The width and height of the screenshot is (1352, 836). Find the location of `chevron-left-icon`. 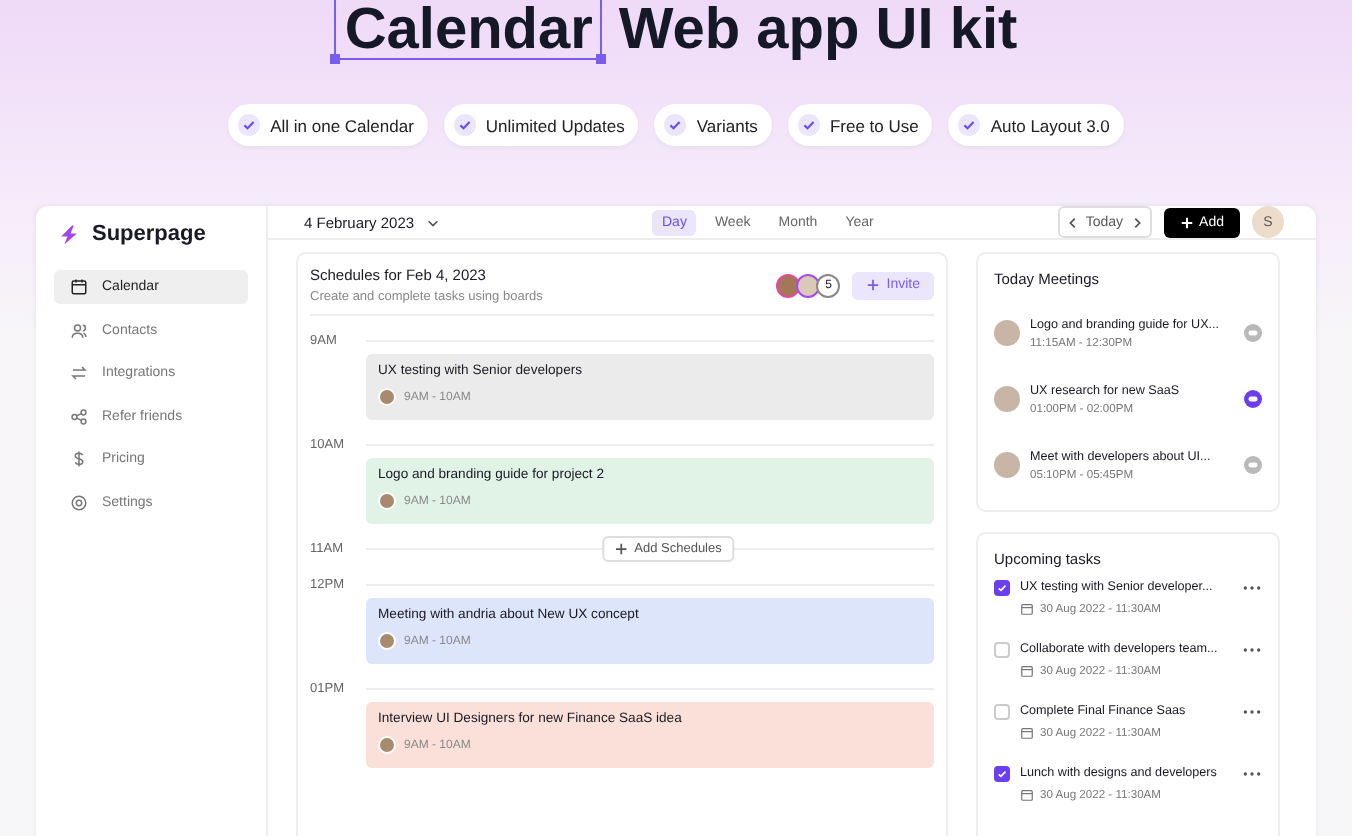

chevron-left-icon is located at coordinates (1072, 222).